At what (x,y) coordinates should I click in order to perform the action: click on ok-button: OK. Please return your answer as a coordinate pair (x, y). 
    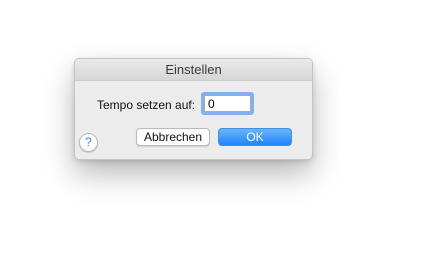
    Looking at the image, I should click on (255, 137).